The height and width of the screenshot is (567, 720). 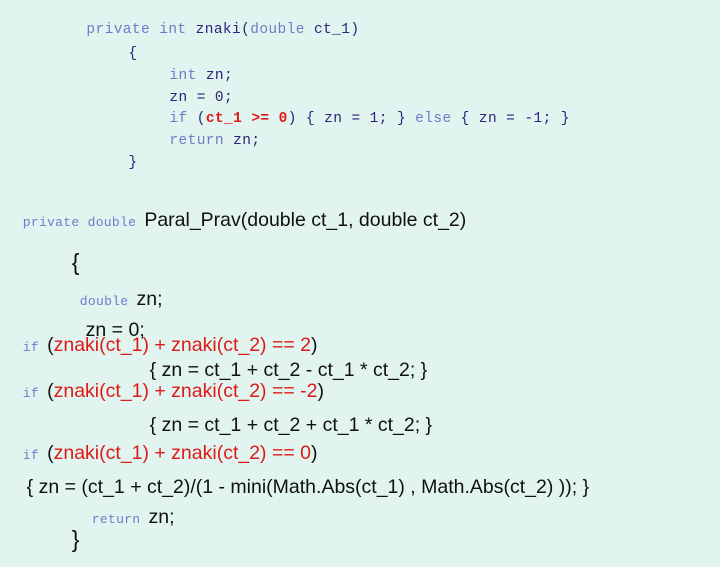 What do you see at coordinates (161, 517) in the screenshot?
I see `identifier-zn-return-b: zn;` at bounding box center [161, 517].